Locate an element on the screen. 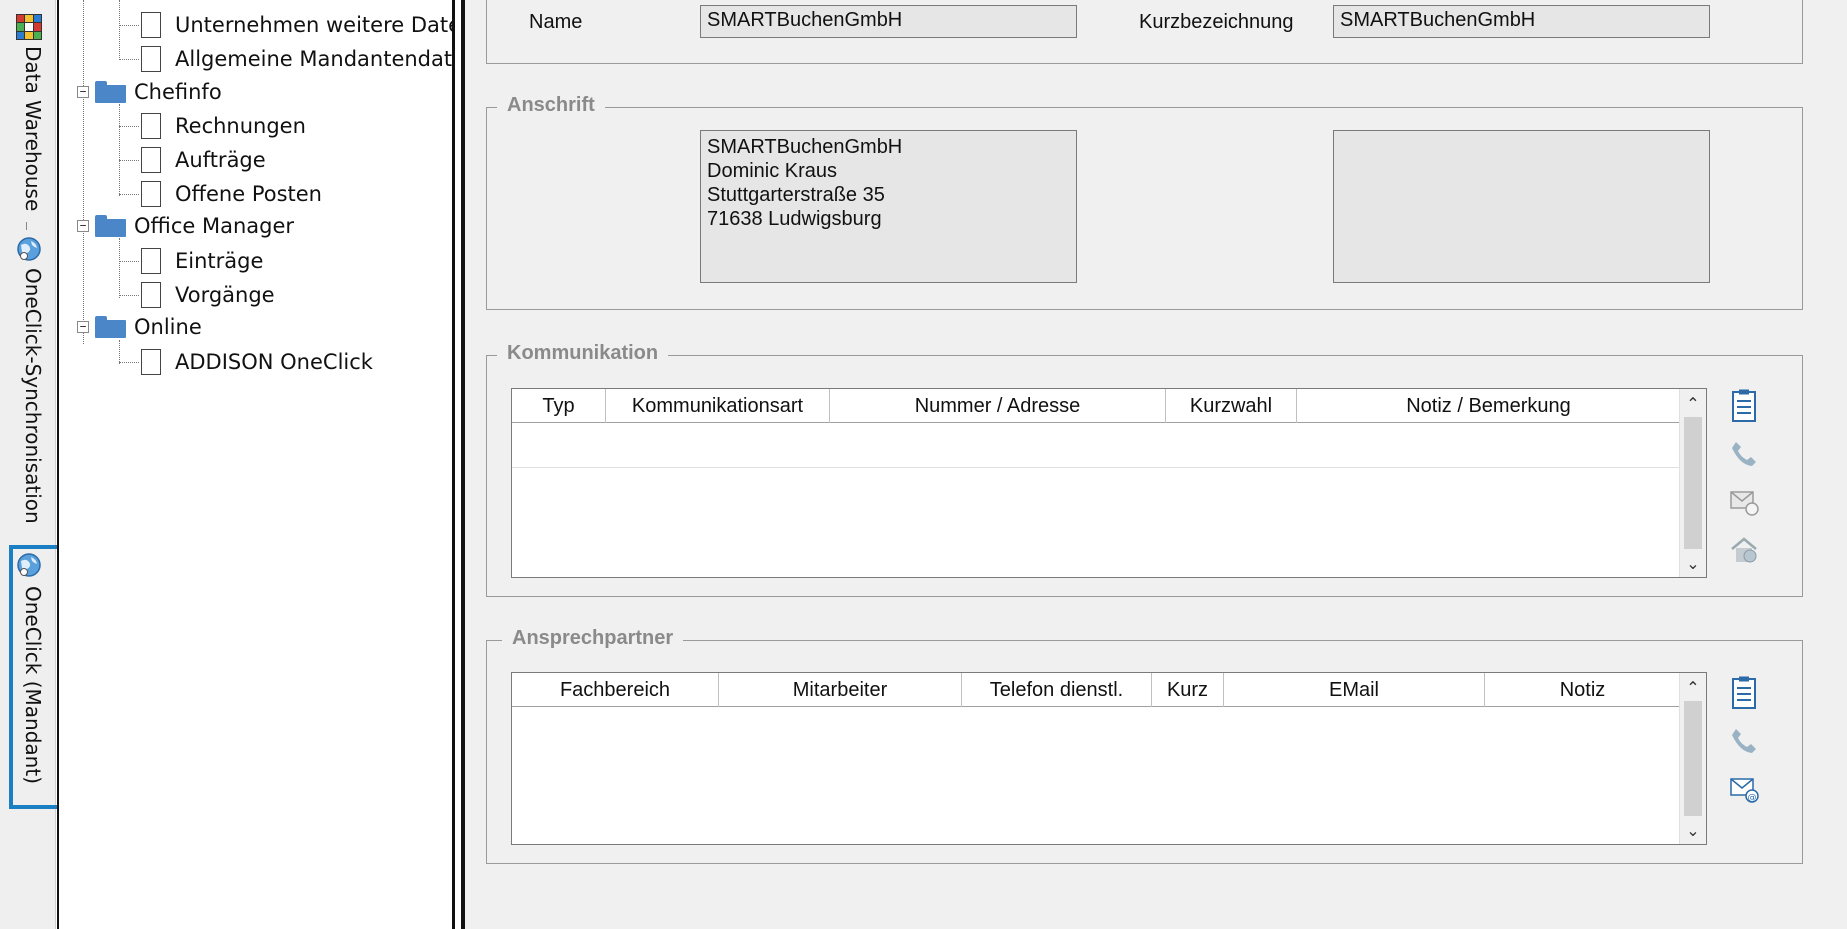 This screenshot has height=929, width=1847. email-button is located at coordinates (1744, 502).